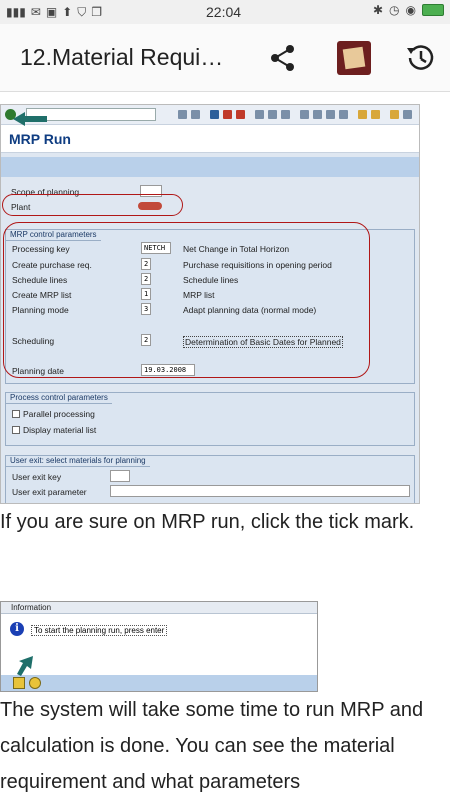  I want to click on share-button, so click(283, 58).